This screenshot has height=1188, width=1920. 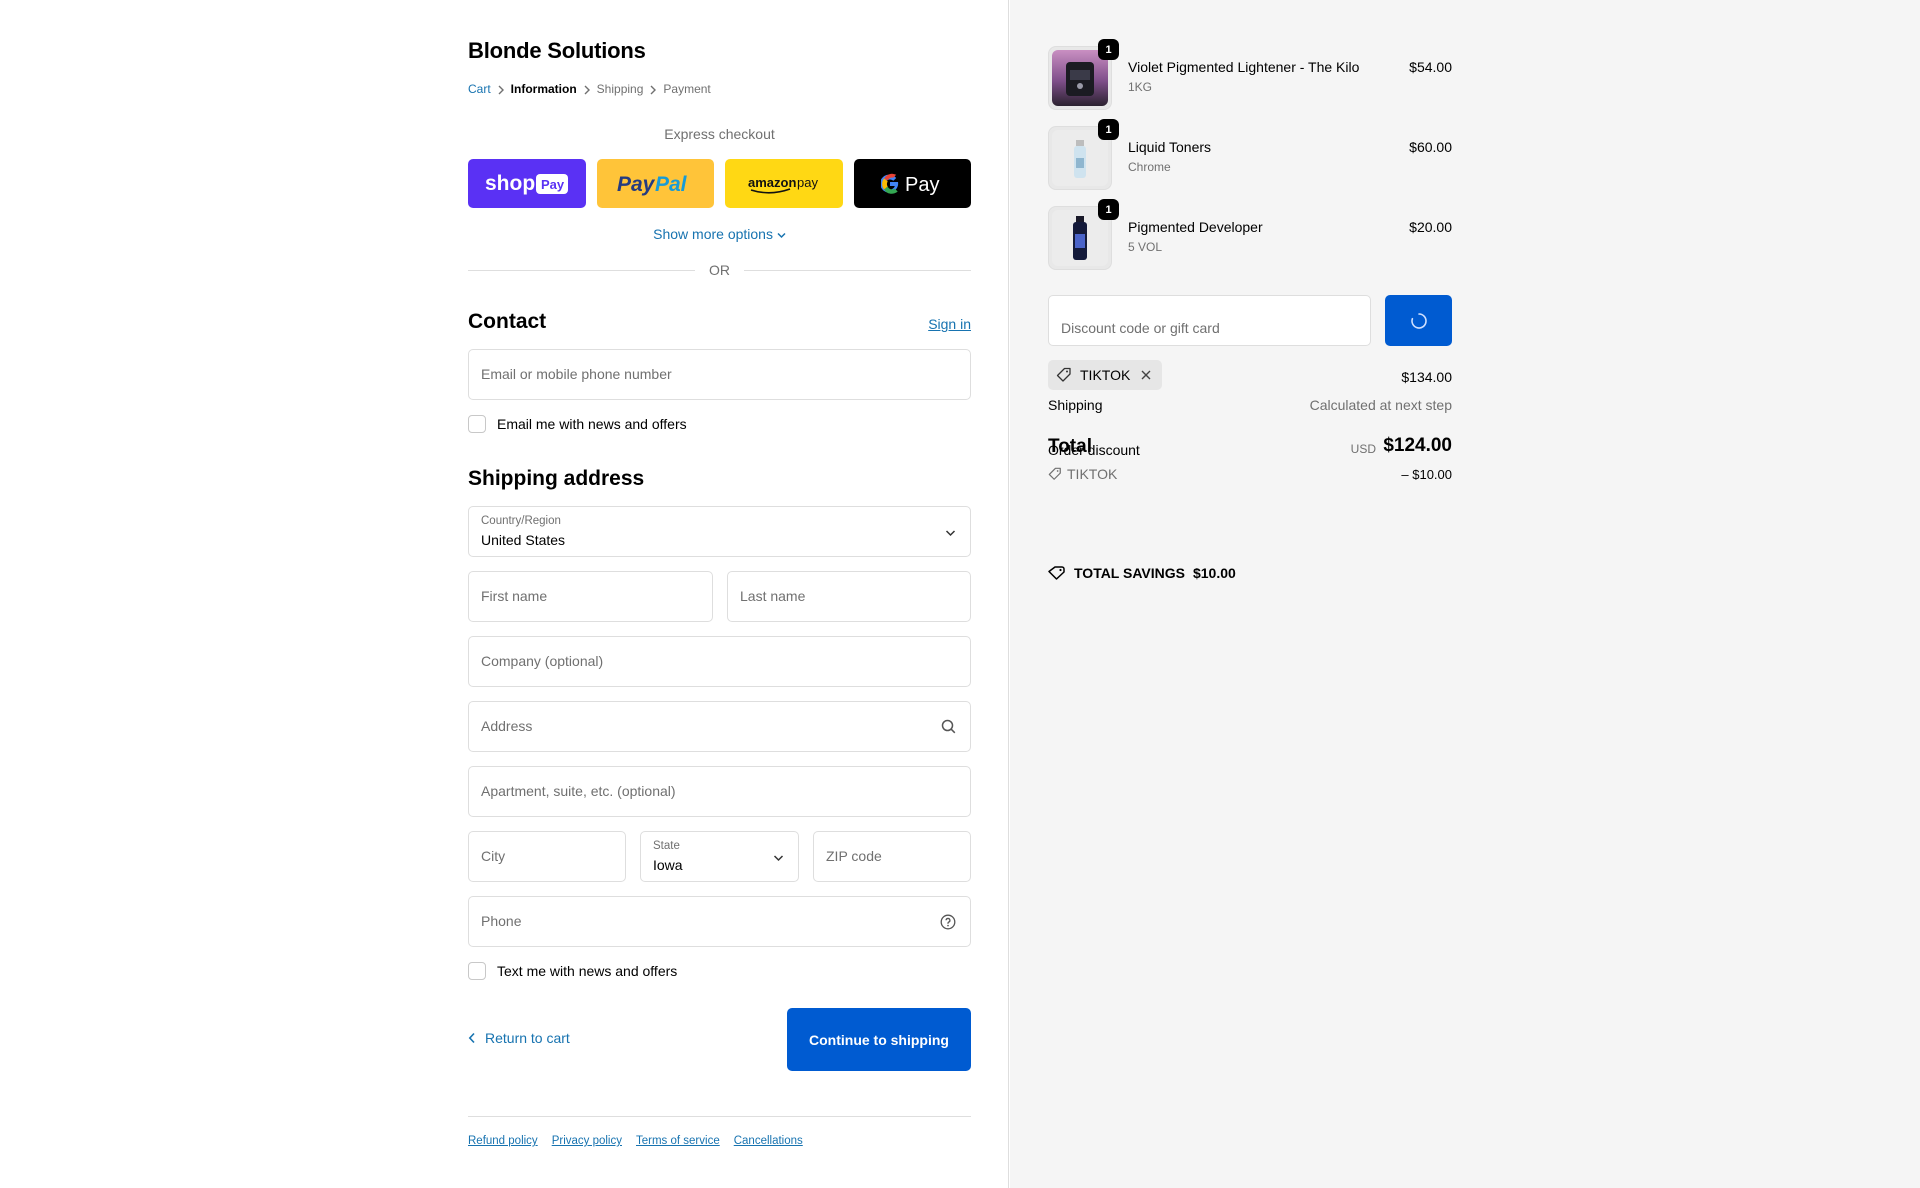 What do you see at coordinates (1146, 375) in the screenshot?
I see `close-icon` at bounding box center [1146, 375].